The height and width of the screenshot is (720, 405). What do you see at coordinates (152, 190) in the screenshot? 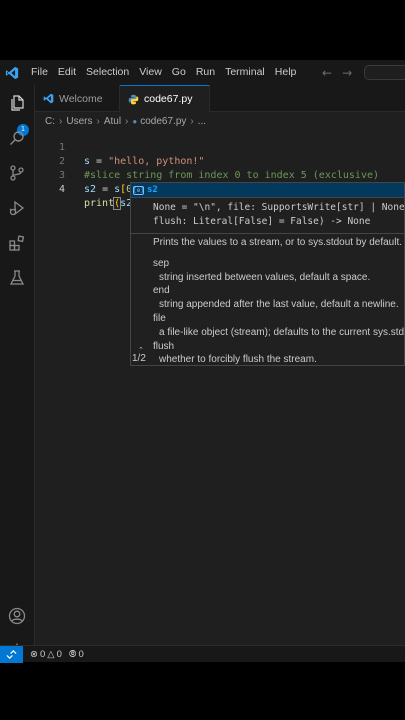
I see `suggestion-label: s2` at bounding box center [152, 190].